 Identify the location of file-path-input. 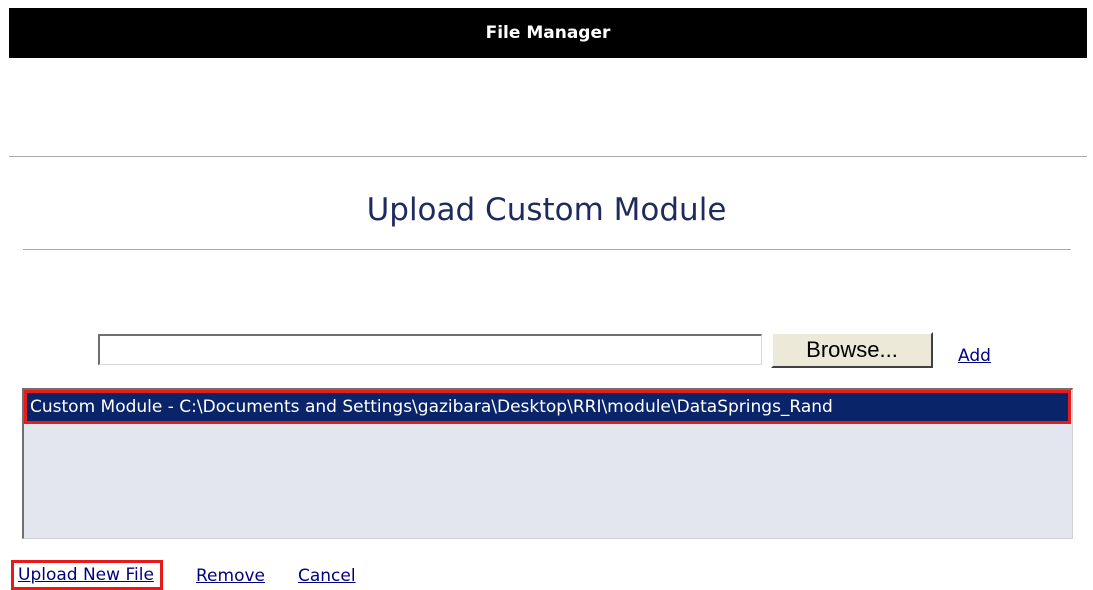
(430, 349).